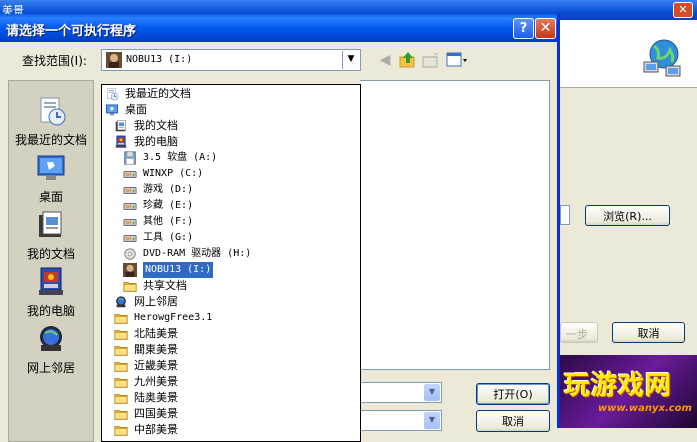  I want to click on place-label: 桌面, so click(50, 197).